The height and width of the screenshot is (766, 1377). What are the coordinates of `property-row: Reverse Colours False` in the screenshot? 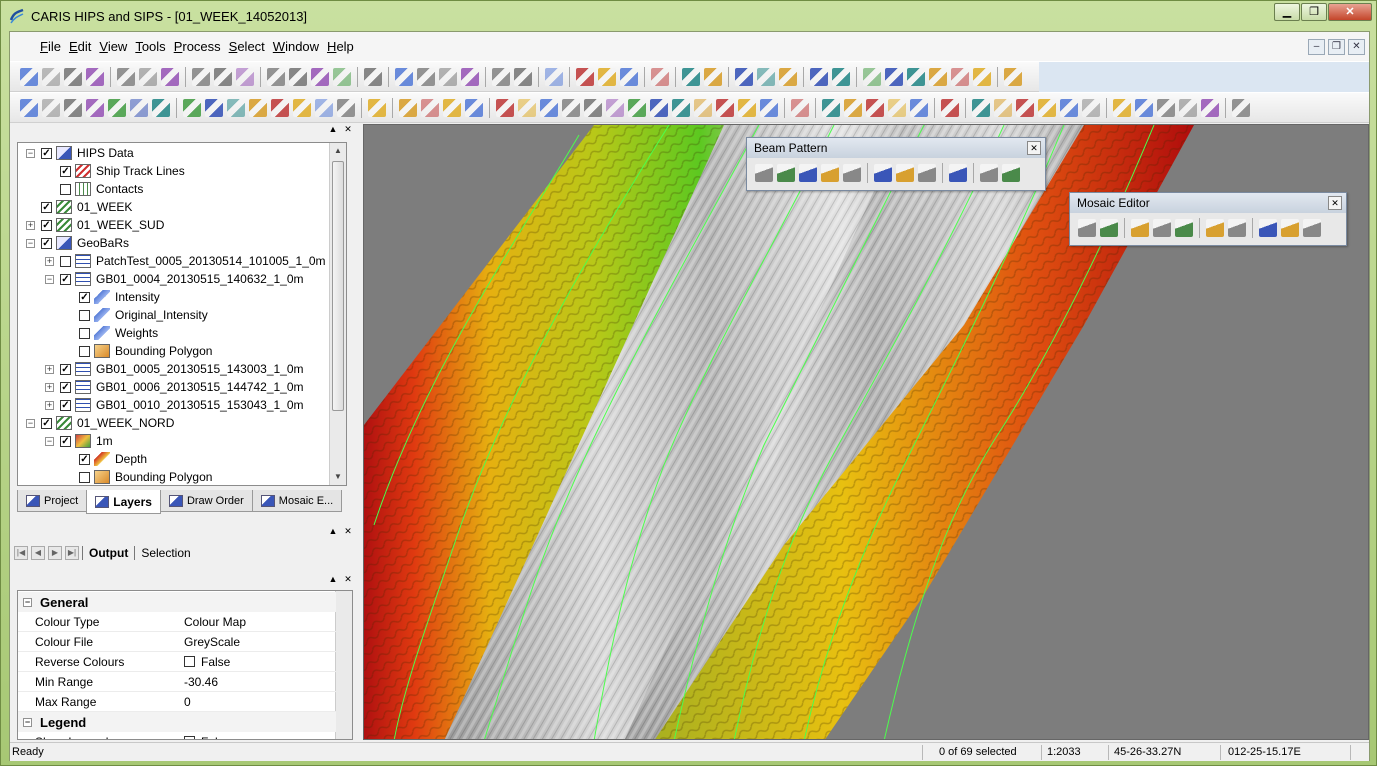 It's located at (177, 662).